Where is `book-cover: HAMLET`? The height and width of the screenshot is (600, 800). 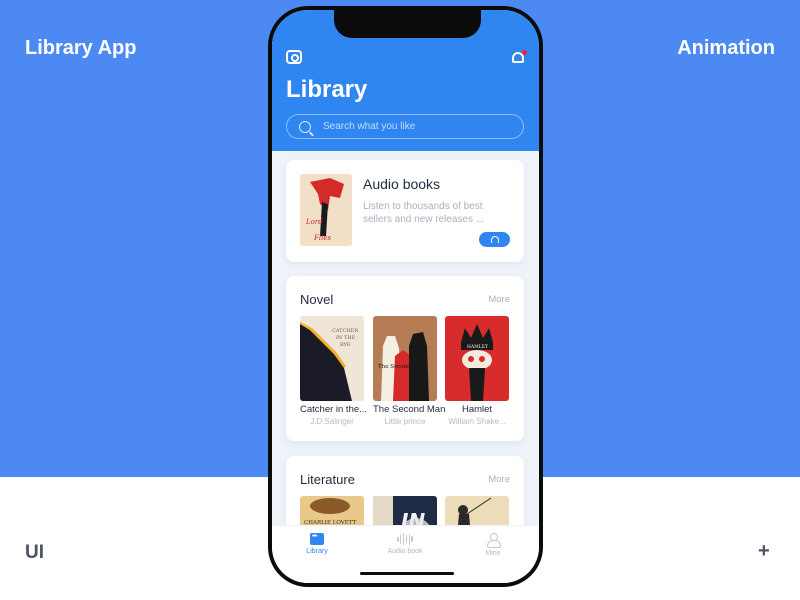 book-cover: HAMLET is located at coordinates (477, 358).